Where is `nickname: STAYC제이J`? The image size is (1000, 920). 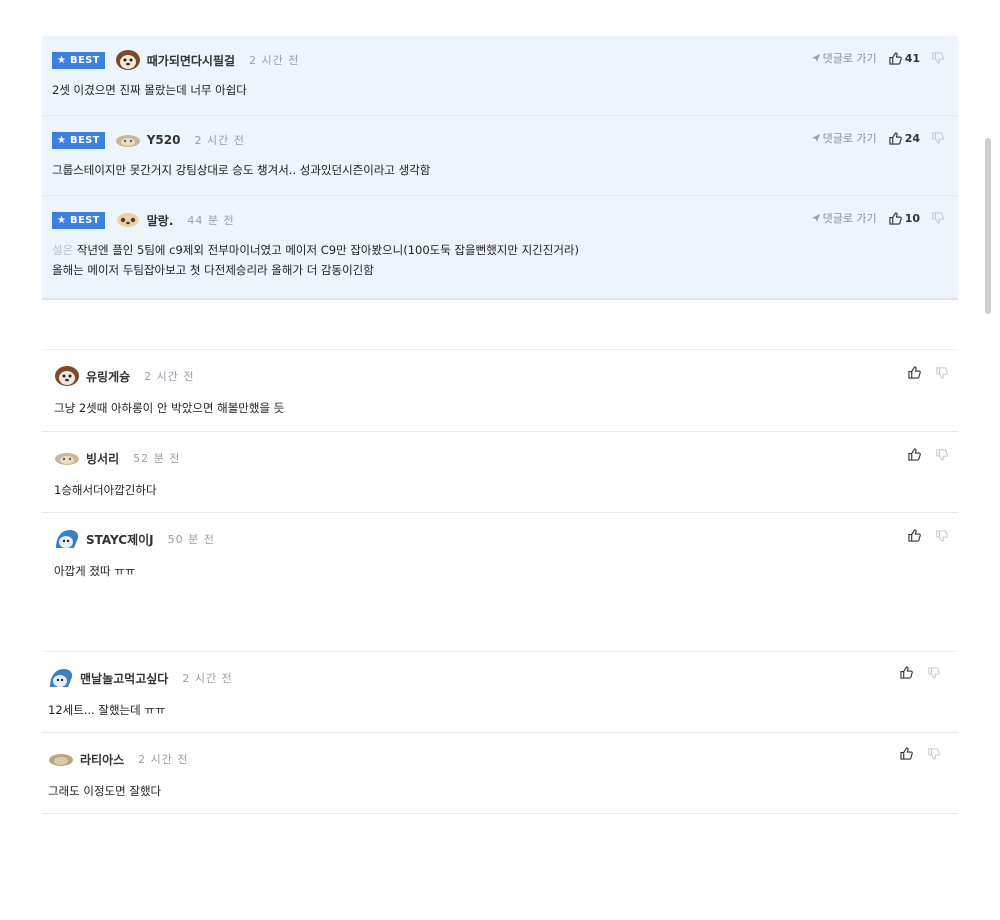 nickname: STAYC제이J is located at coordinates (120, 539).